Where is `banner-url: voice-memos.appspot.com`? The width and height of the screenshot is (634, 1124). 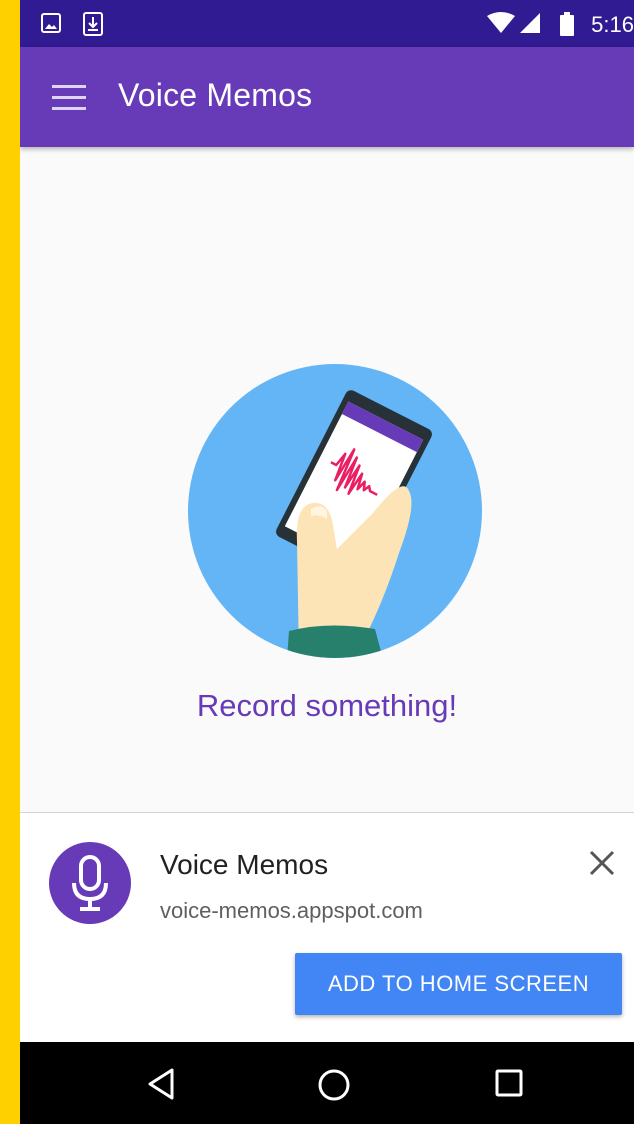
banner-url: voice-memos.appspot.com is located at coordinates (291, 910).